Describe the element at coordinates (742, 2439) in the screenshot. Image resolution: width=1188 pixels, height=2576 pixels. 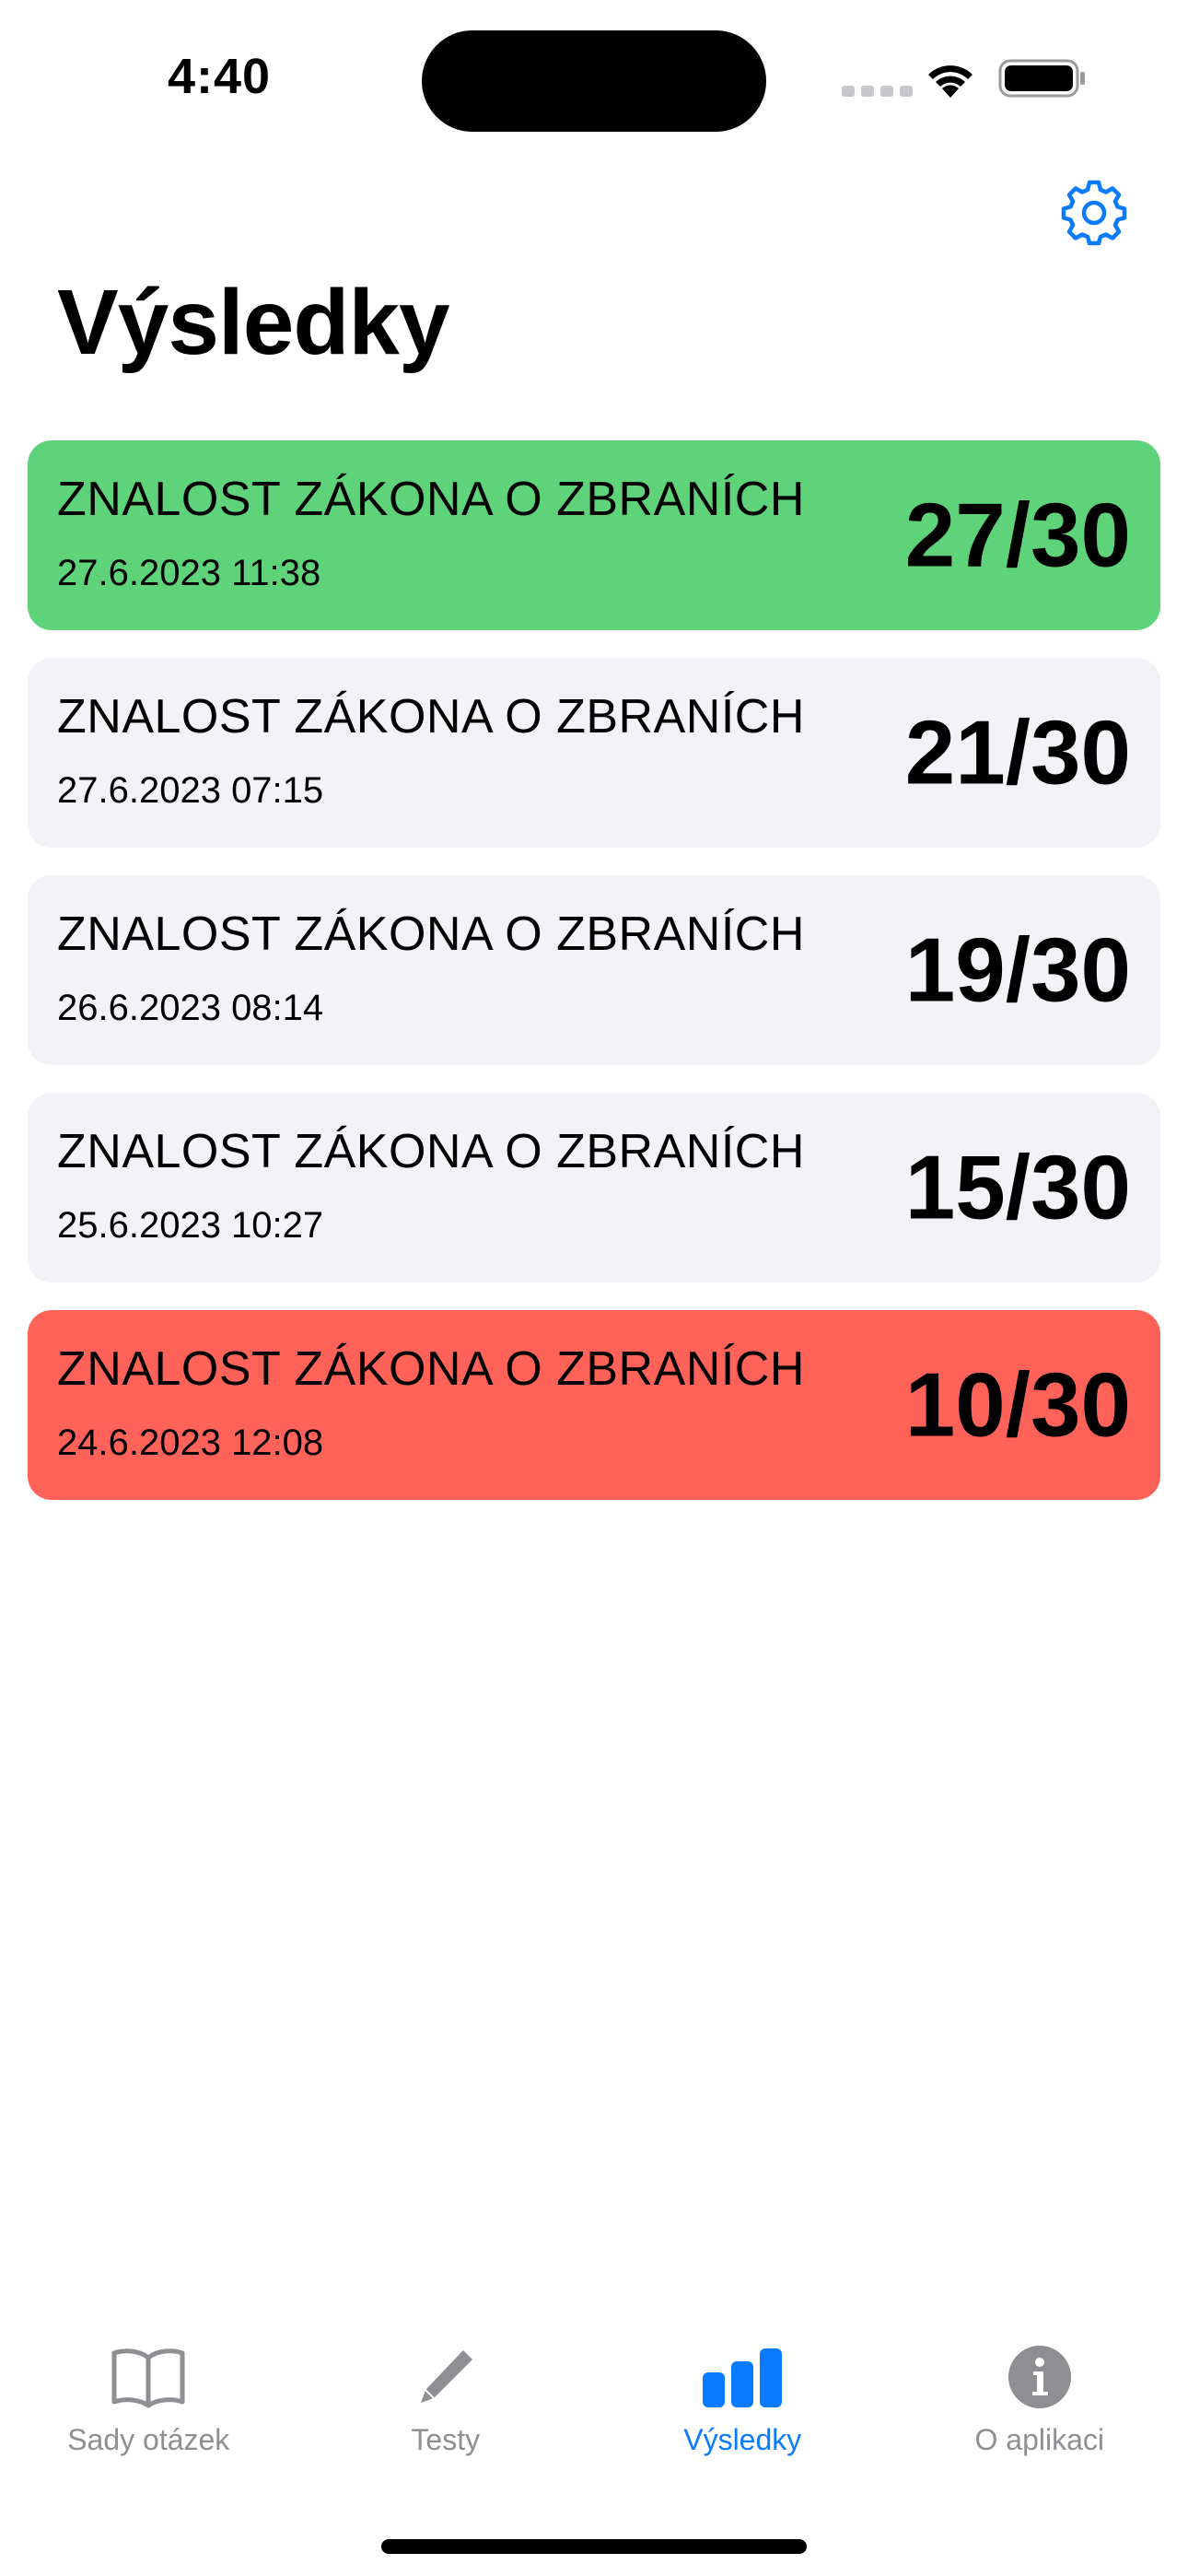
I see `tab-label: Výsledky` at that location.